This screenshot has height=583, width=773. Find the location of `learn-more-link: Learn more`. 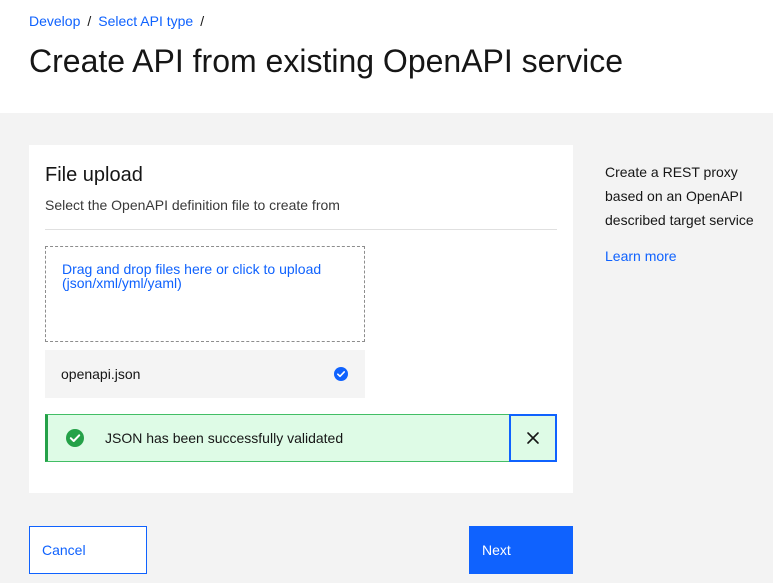

learn-more-link: Learn more is located at coordinates (641, 256).